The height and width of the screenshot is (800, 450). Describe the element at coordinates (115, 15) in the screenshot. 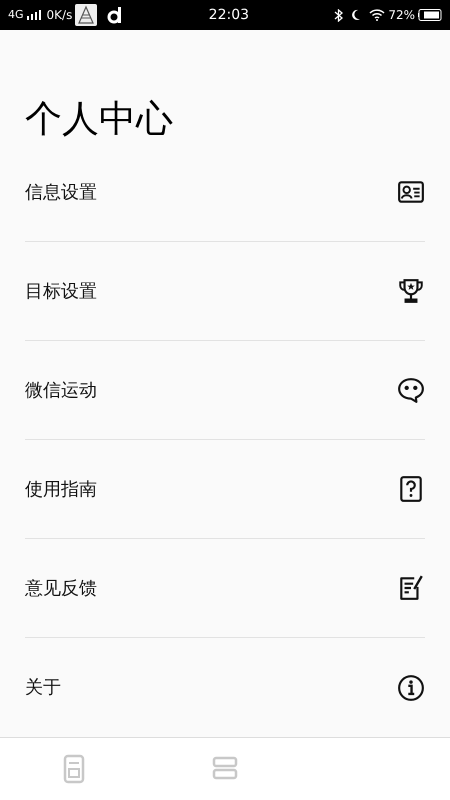

I see `app-logo-icon` at that location.